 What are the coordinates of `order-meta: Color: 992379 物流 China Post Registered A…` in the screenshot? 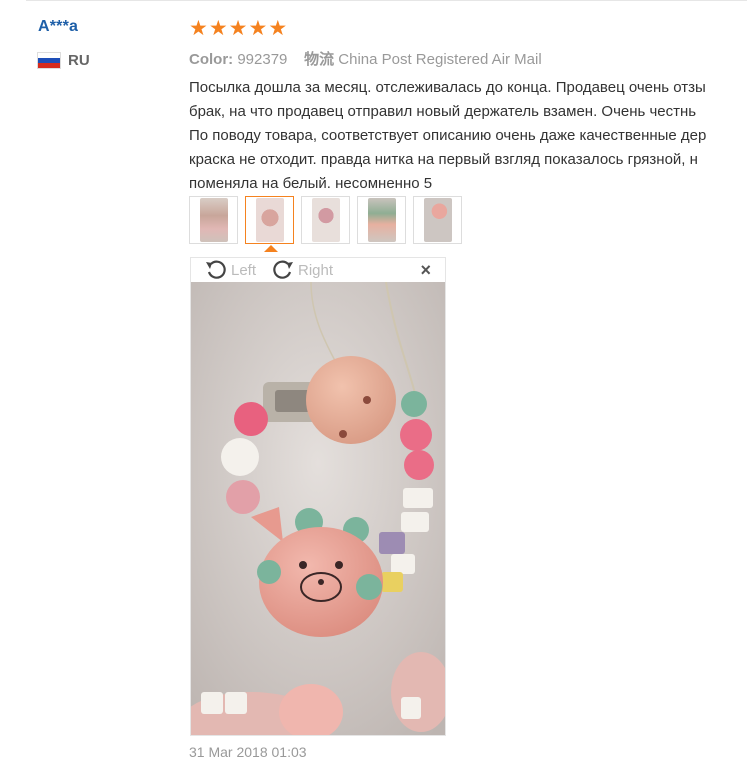 It's located at (365, 58).